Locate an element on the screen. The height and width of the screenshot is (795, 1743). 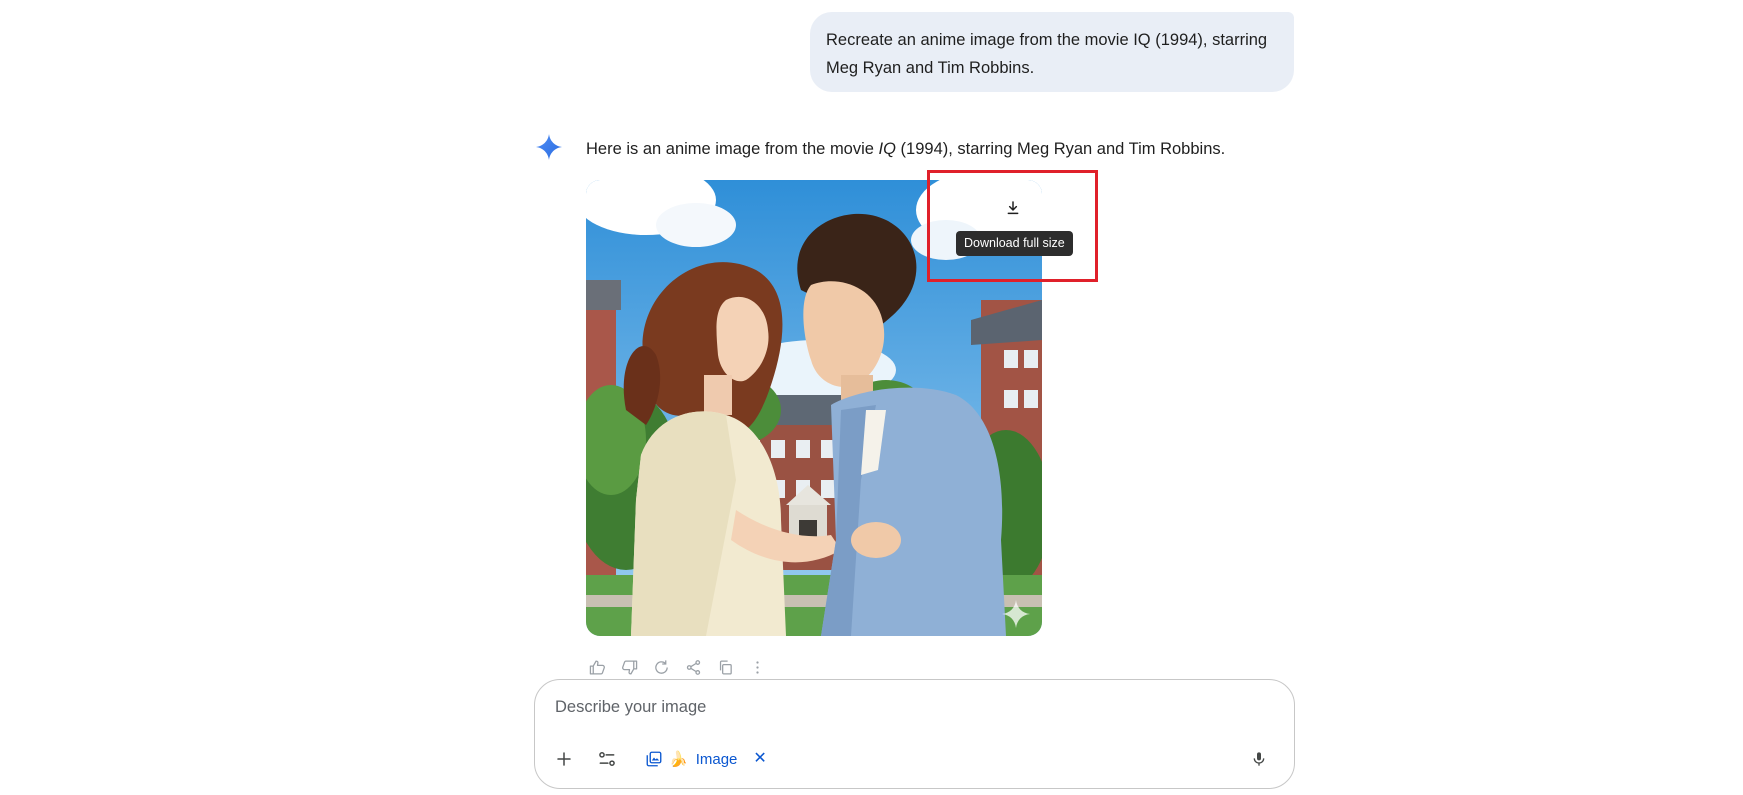
chip-close-icon: ✕ is located at coordinates (759, 759).